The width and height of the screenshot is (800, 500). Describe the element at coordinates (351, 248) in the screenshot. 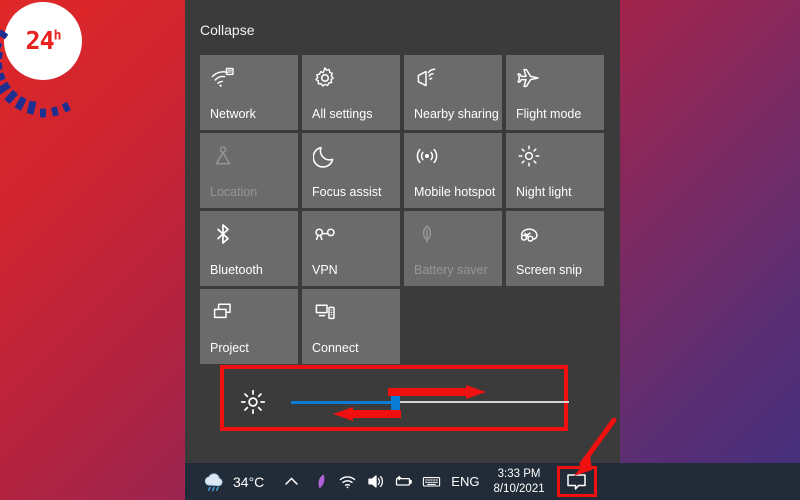

I see `tile-vpn: VPN` at that location.